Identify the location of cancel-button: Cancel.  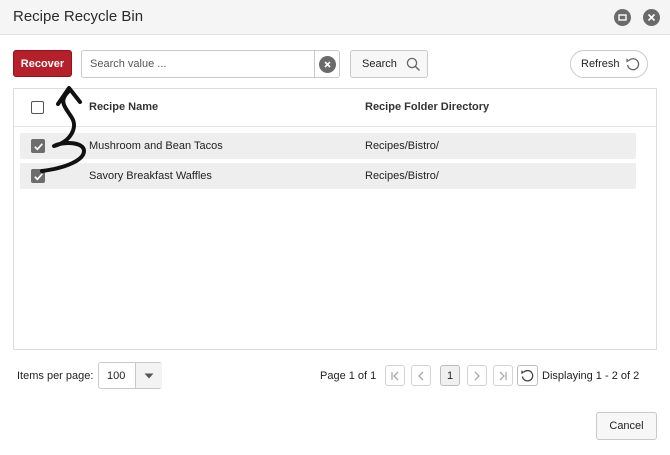
(626, 426).